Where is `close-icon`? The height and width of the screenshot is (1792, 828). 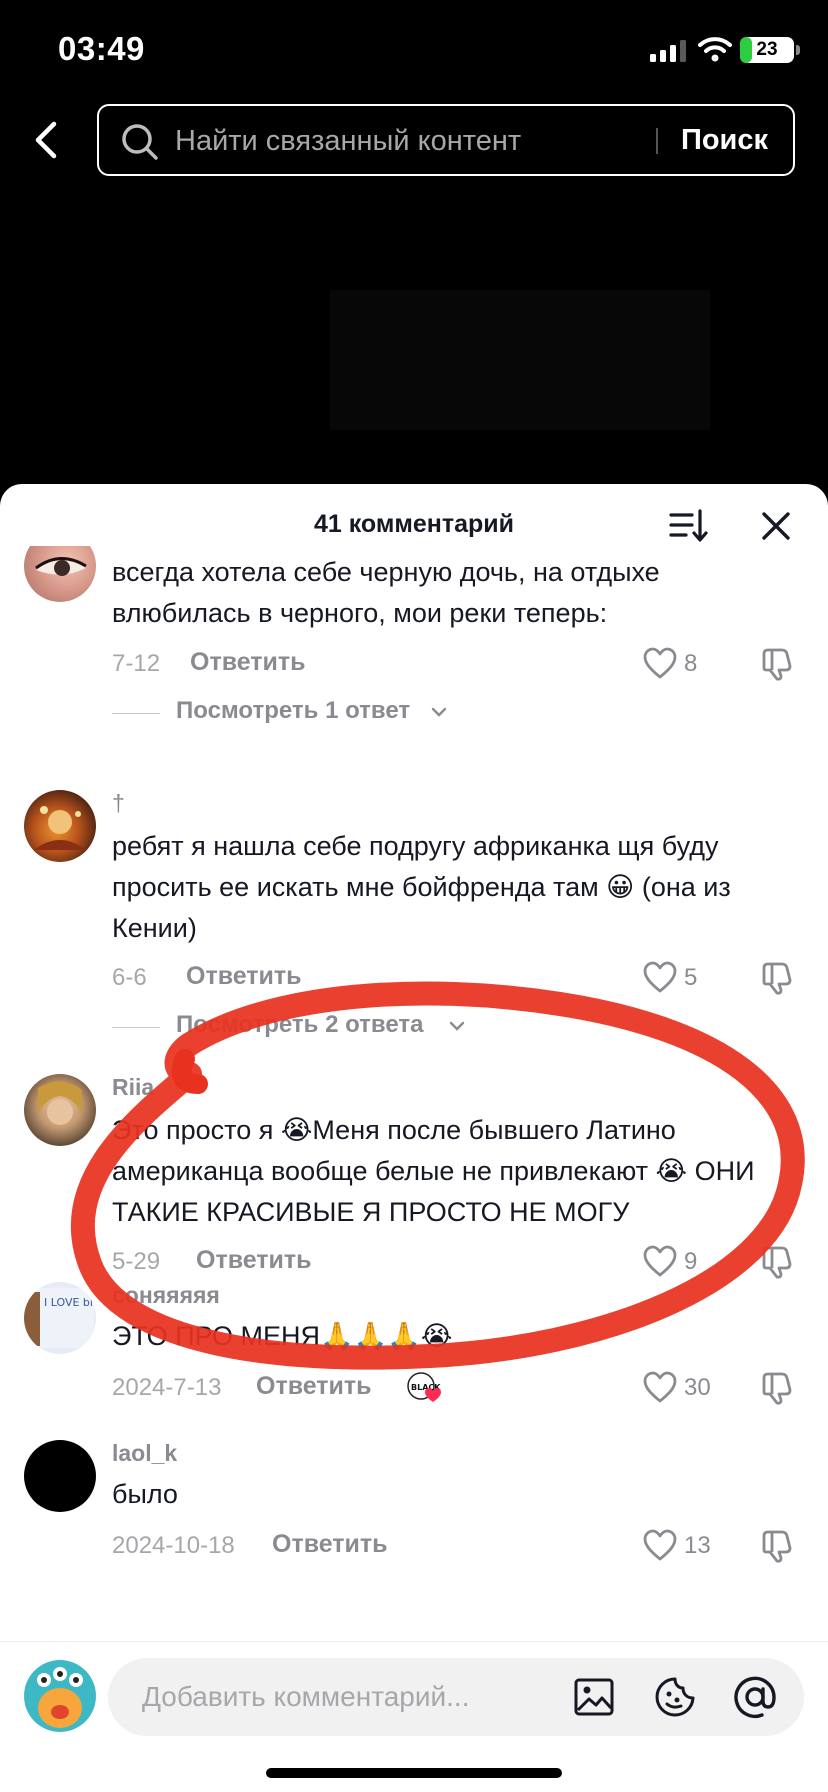
close-icon is located at coordinates (776, 526).